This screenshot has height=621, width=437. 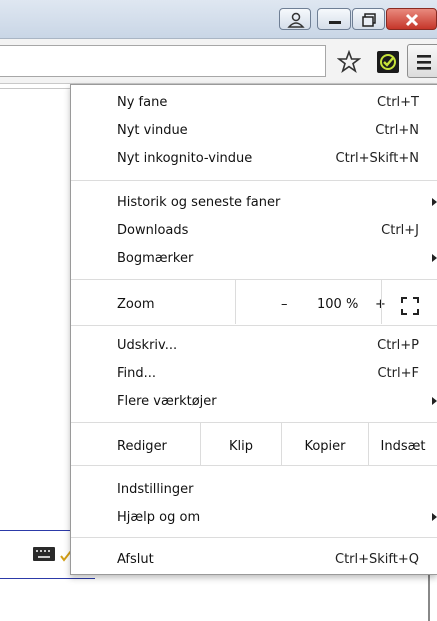 I want to click on fullscreen-icon, so click(x=410, y=306).